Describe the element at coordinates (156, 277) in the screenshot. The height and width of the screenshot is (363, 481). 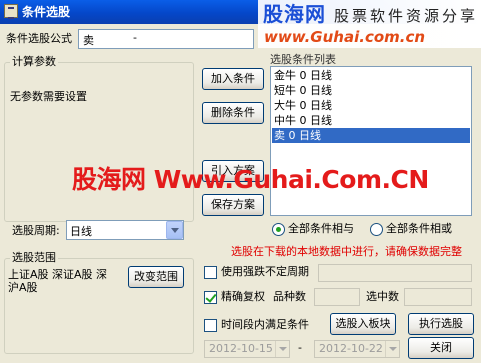
I see `change-range-button: 改变范围` at that location.